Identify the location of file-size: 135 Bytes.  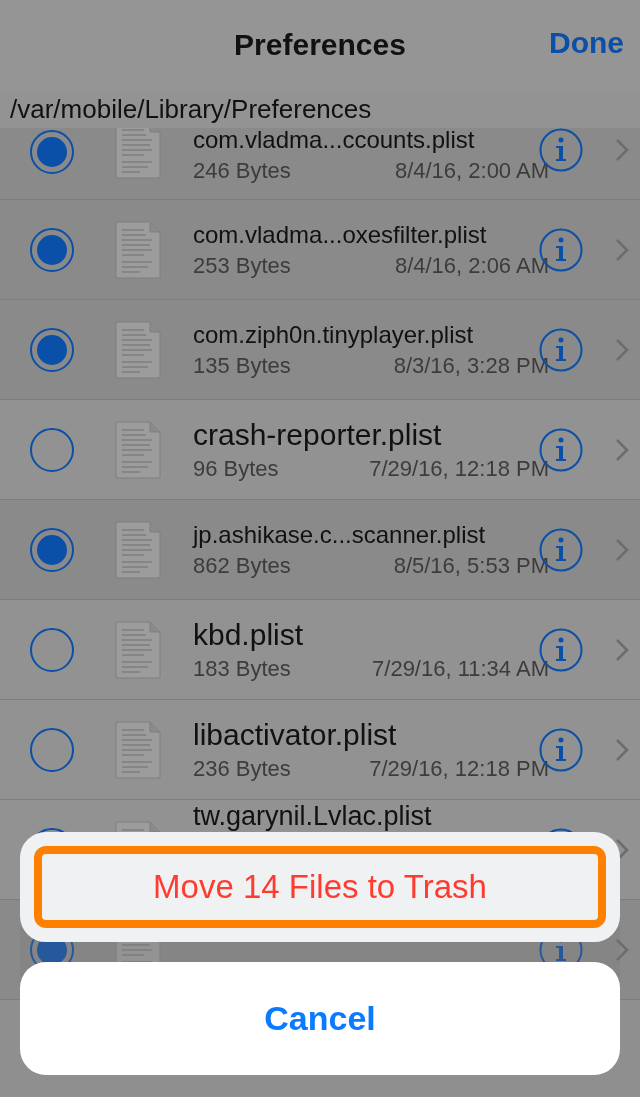
(242, 365).